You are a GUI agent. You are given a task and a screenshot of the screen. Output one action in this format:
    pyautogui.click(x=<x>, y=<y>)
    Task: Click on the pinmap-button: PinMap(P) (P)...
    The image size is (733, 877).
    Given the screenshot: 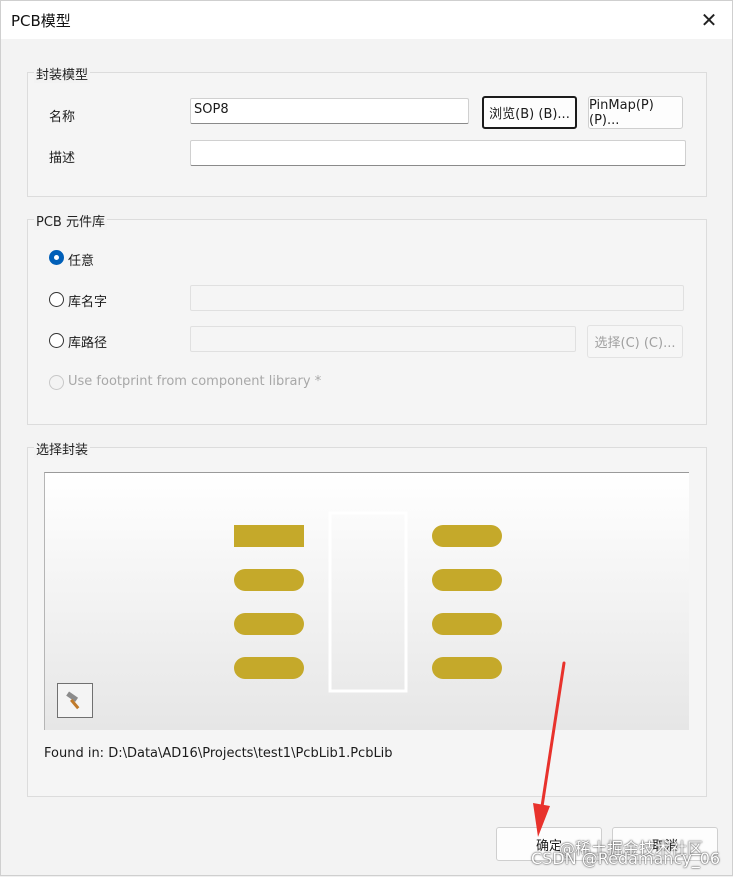 What is the action you would take?
    pyautogui.click(x=635, y=112)
    